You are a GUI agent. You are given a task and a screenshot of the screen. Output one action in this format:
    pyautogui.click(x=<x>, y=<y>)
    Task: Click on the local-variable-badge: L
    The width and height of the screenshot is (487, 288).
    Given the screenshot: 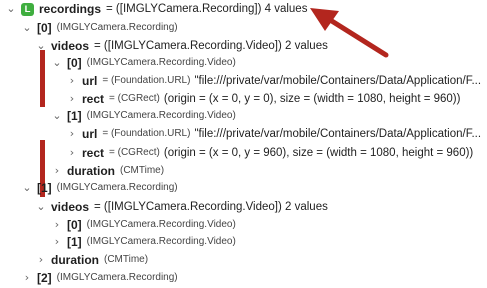 What is the action you would take?
    pyautogui.click(x=27, y=9)
    